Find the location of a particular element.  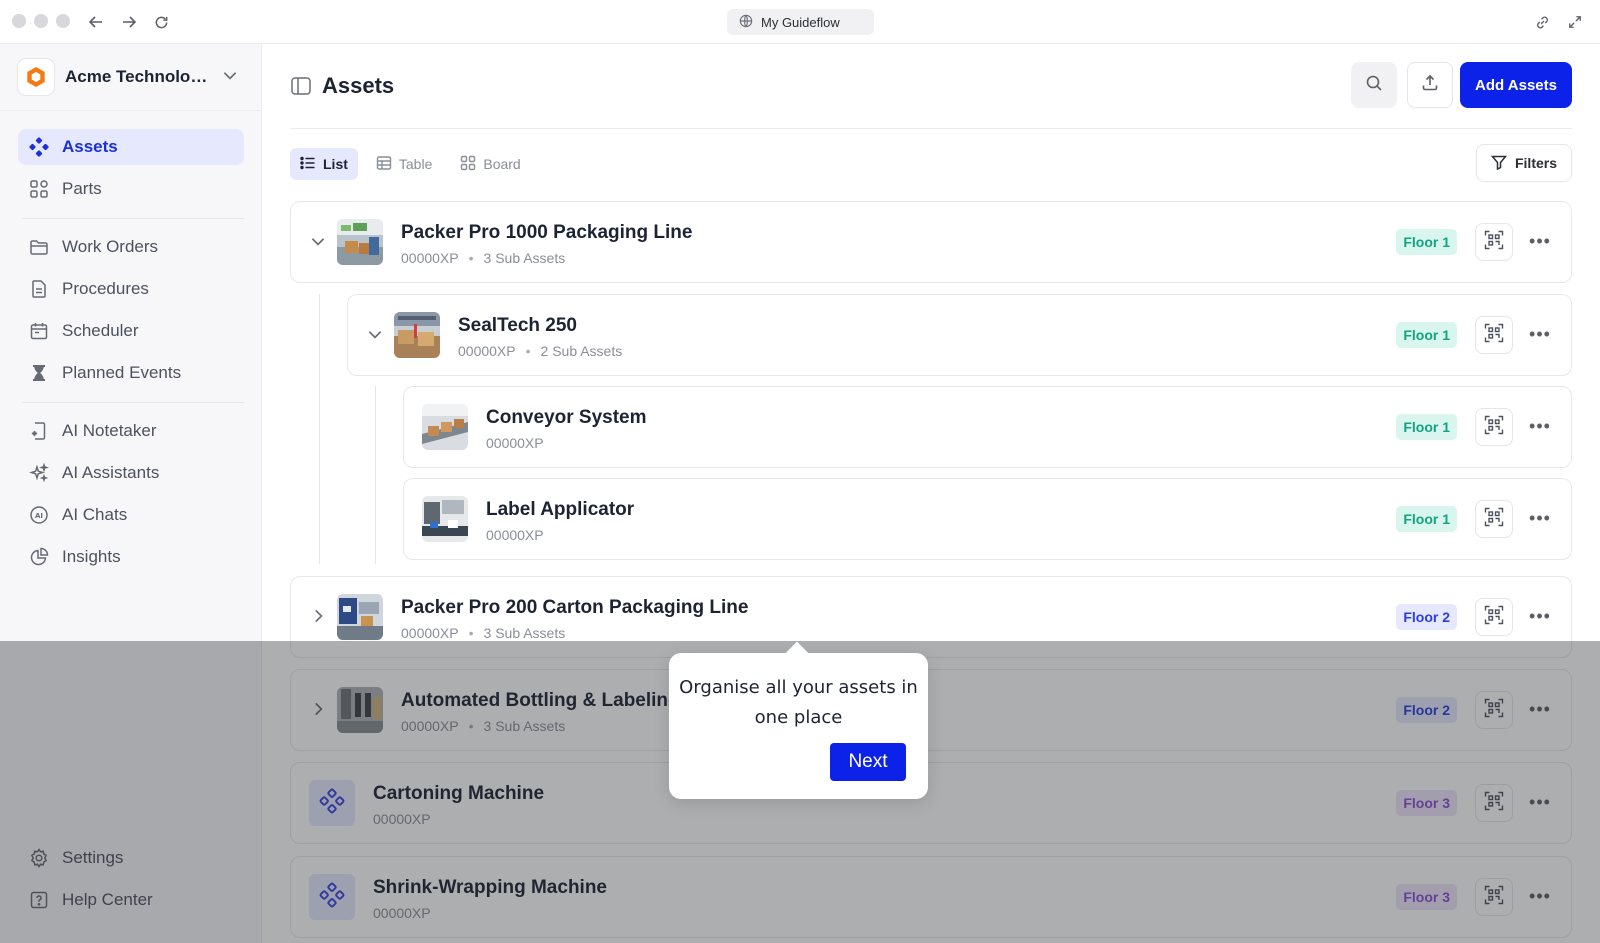

filters-button: Filters is located at coordinates (1524, 163).